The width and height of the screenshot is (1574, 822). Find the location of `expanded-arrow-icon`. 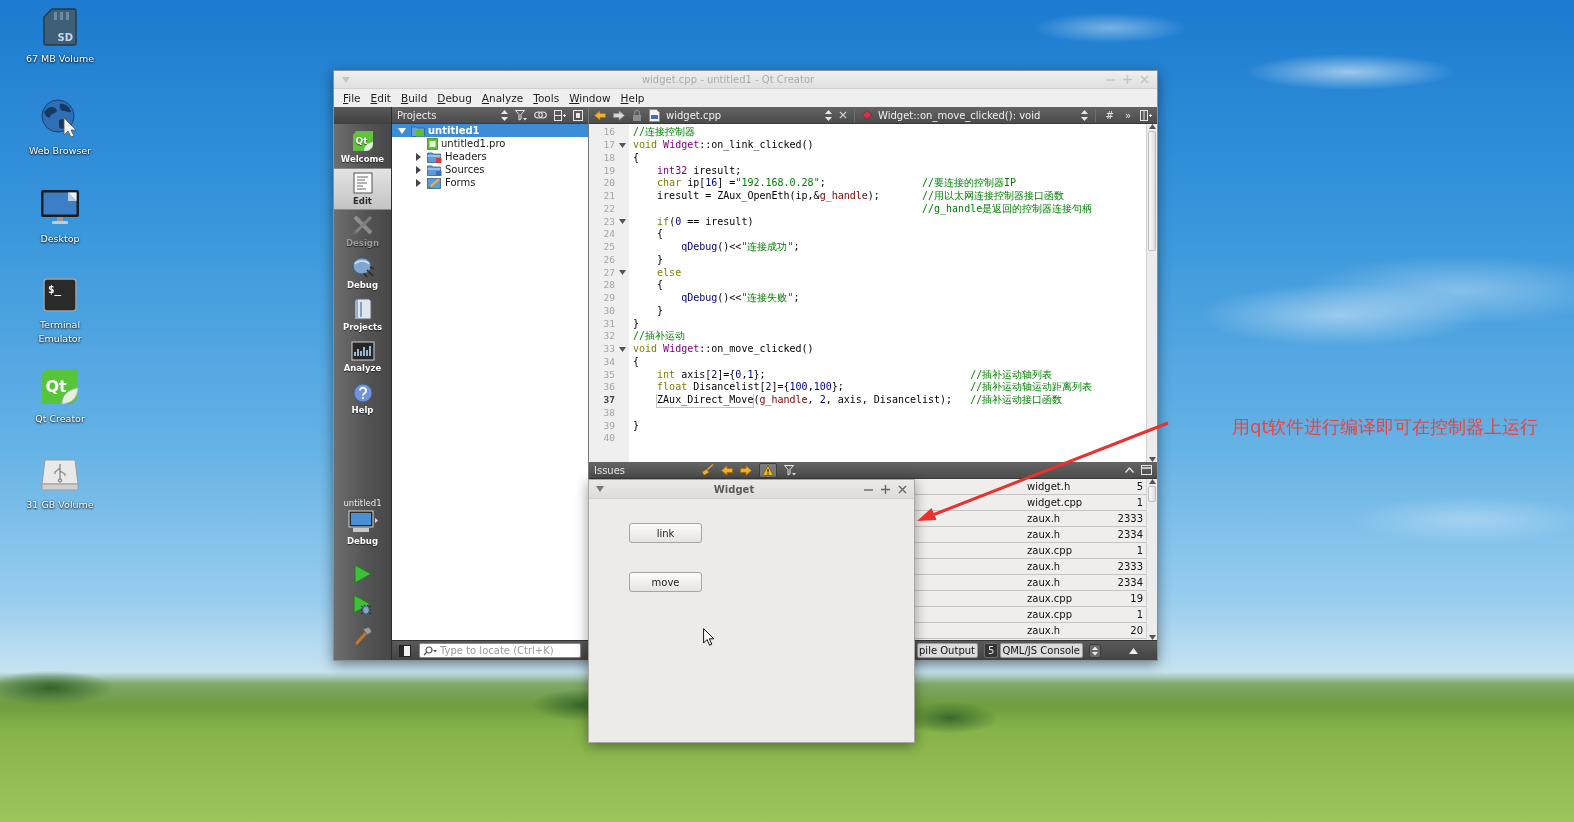

expanded-arrow-icon is located at coordinates (402, 130).